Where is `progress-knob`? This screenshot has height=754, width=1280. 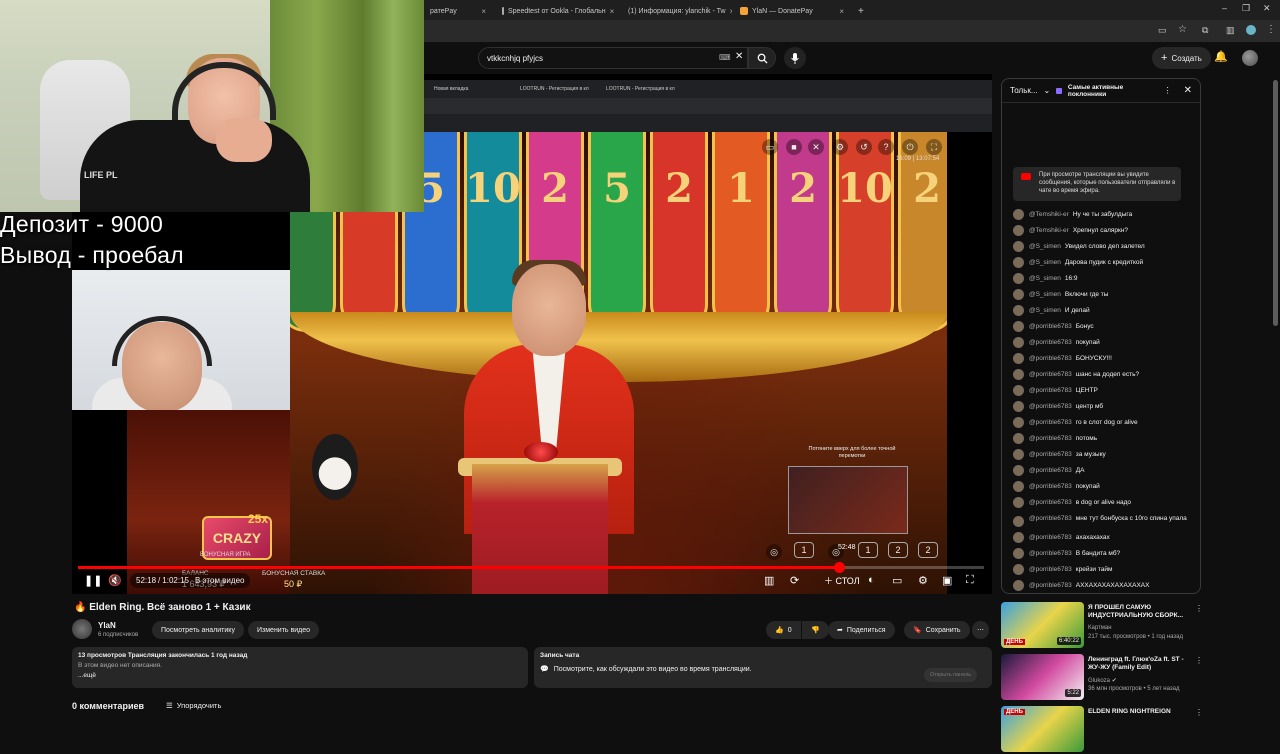 progress-knob is located at coordinates (840, 567).